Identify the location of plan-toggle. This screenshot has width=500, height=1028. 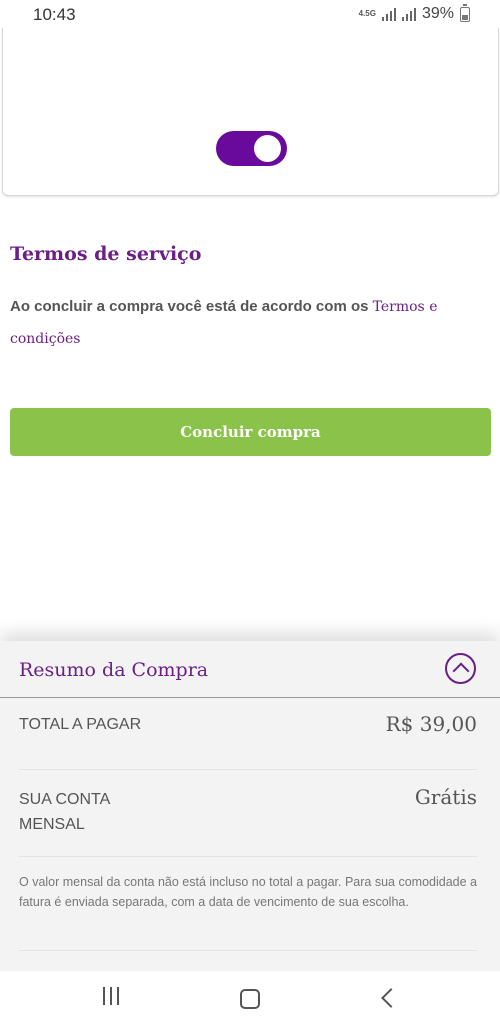
(251, 148).